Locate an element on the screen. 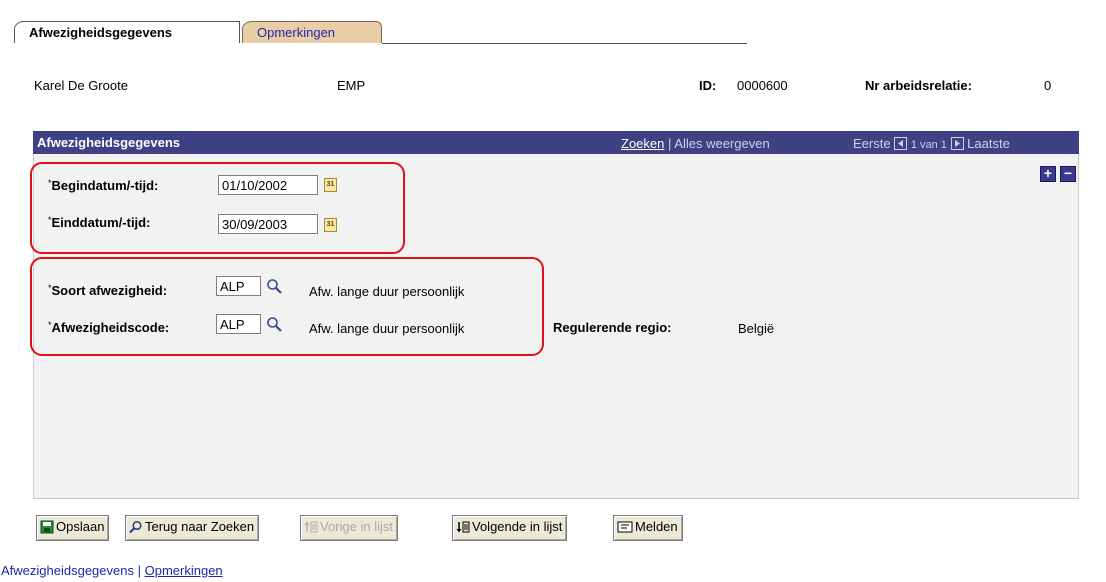 This screenshot has width=1106, height=582. notify-button: Melden is located at coordinates (648, 528).